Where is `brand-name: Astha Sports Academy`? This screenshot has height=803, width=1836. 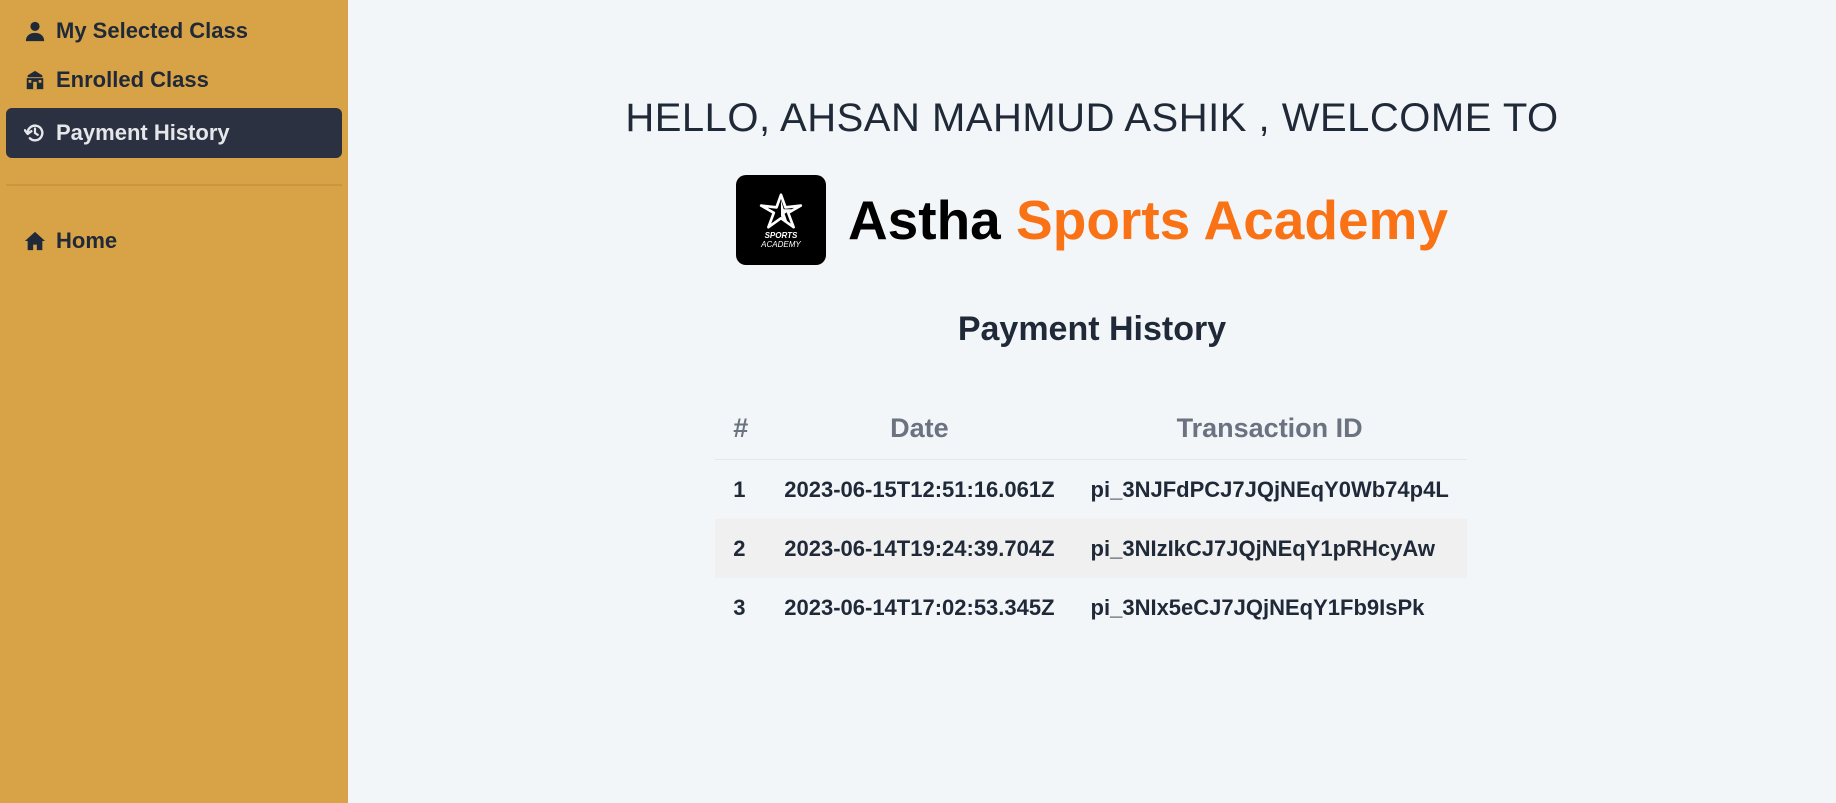 brand-name: Astha Sports Academy is located at coordinates (1148, 220).